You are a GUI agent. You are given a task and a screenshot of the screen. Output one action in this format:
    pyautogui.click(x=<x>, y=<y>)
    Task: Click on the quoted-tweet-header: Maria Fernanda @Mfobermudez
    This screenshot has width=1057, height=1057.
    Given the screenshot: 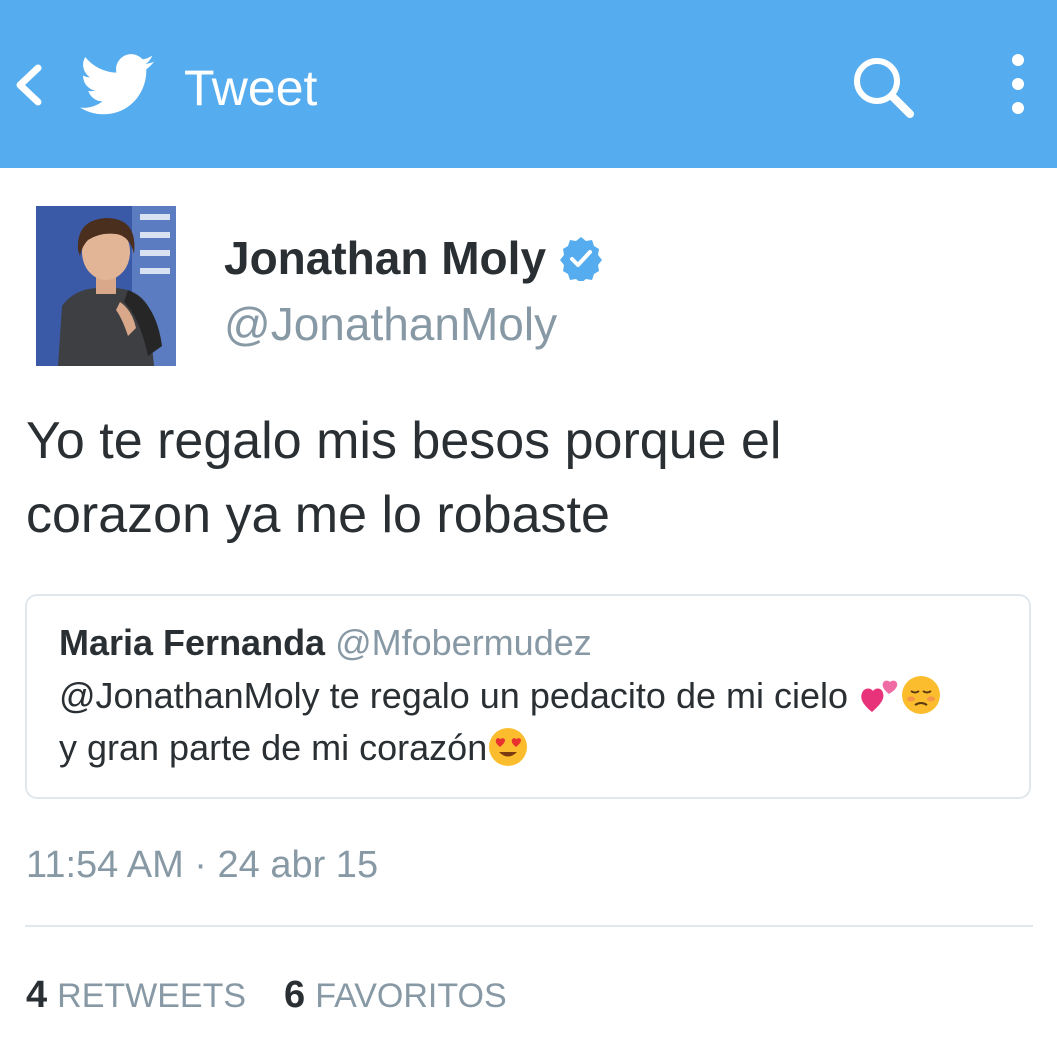 What is the action you would take?
    pyautogui.click(x=325, y=643)
    